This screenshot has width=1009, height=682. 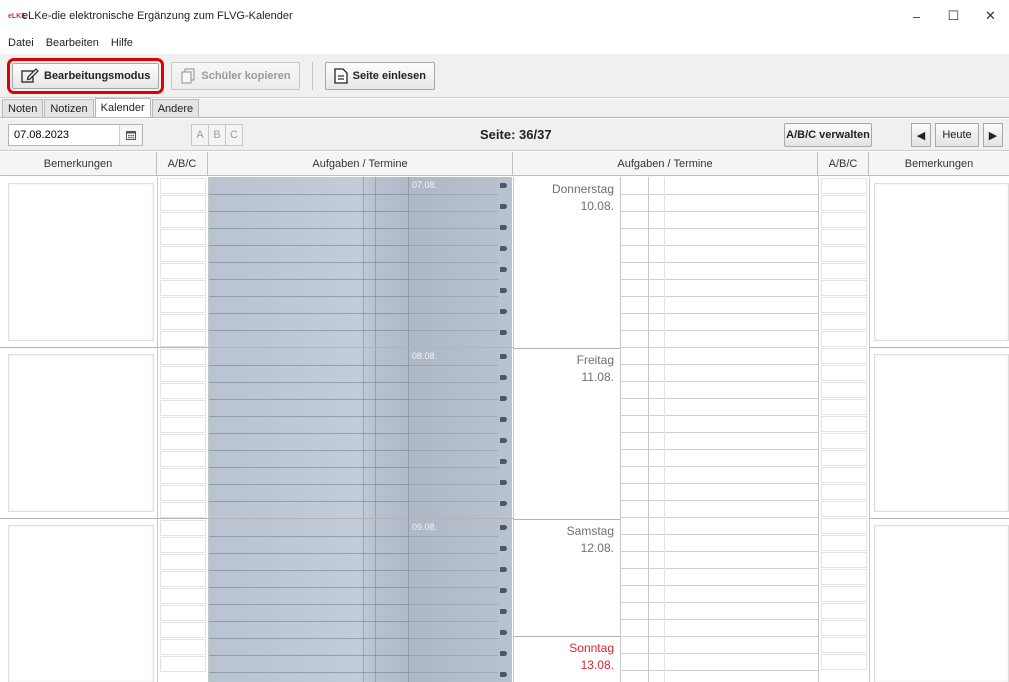 I want to click on copy-students-button: Schüler kopieren, so click(x=235, y=75).